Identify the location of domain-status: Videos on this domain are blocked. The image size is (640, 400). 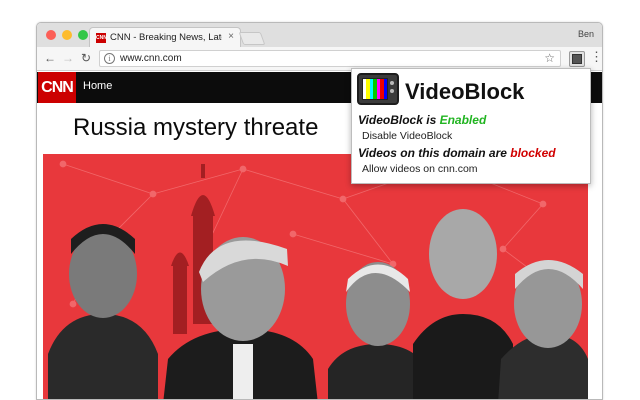
(457, 153).